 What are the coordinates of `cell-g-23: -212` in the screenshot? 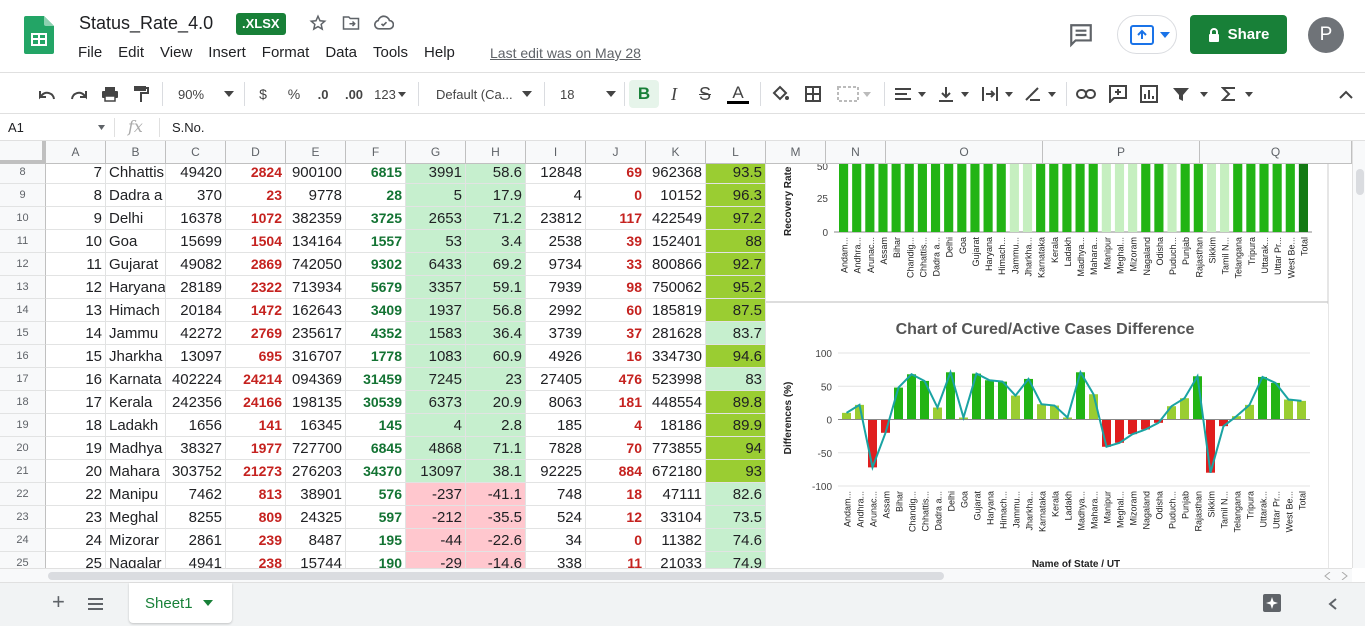 It's located at (436, 517).